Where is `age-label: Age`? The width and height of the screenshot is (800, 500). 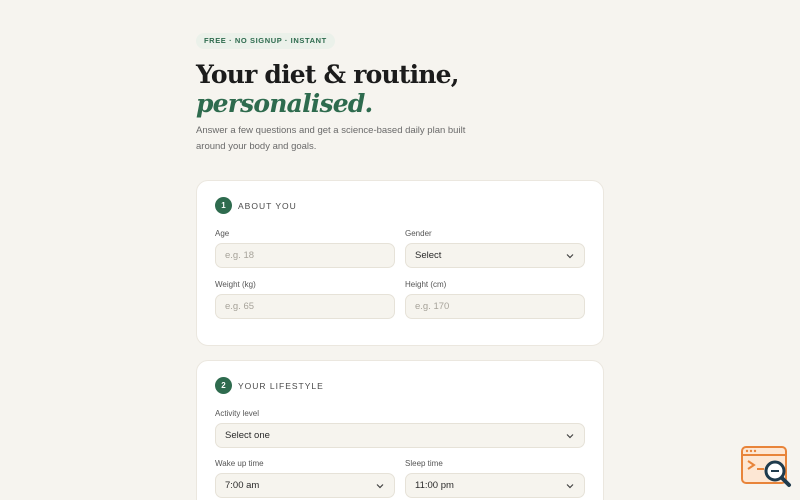 age-label: Age is located at coordinates (222, 233).